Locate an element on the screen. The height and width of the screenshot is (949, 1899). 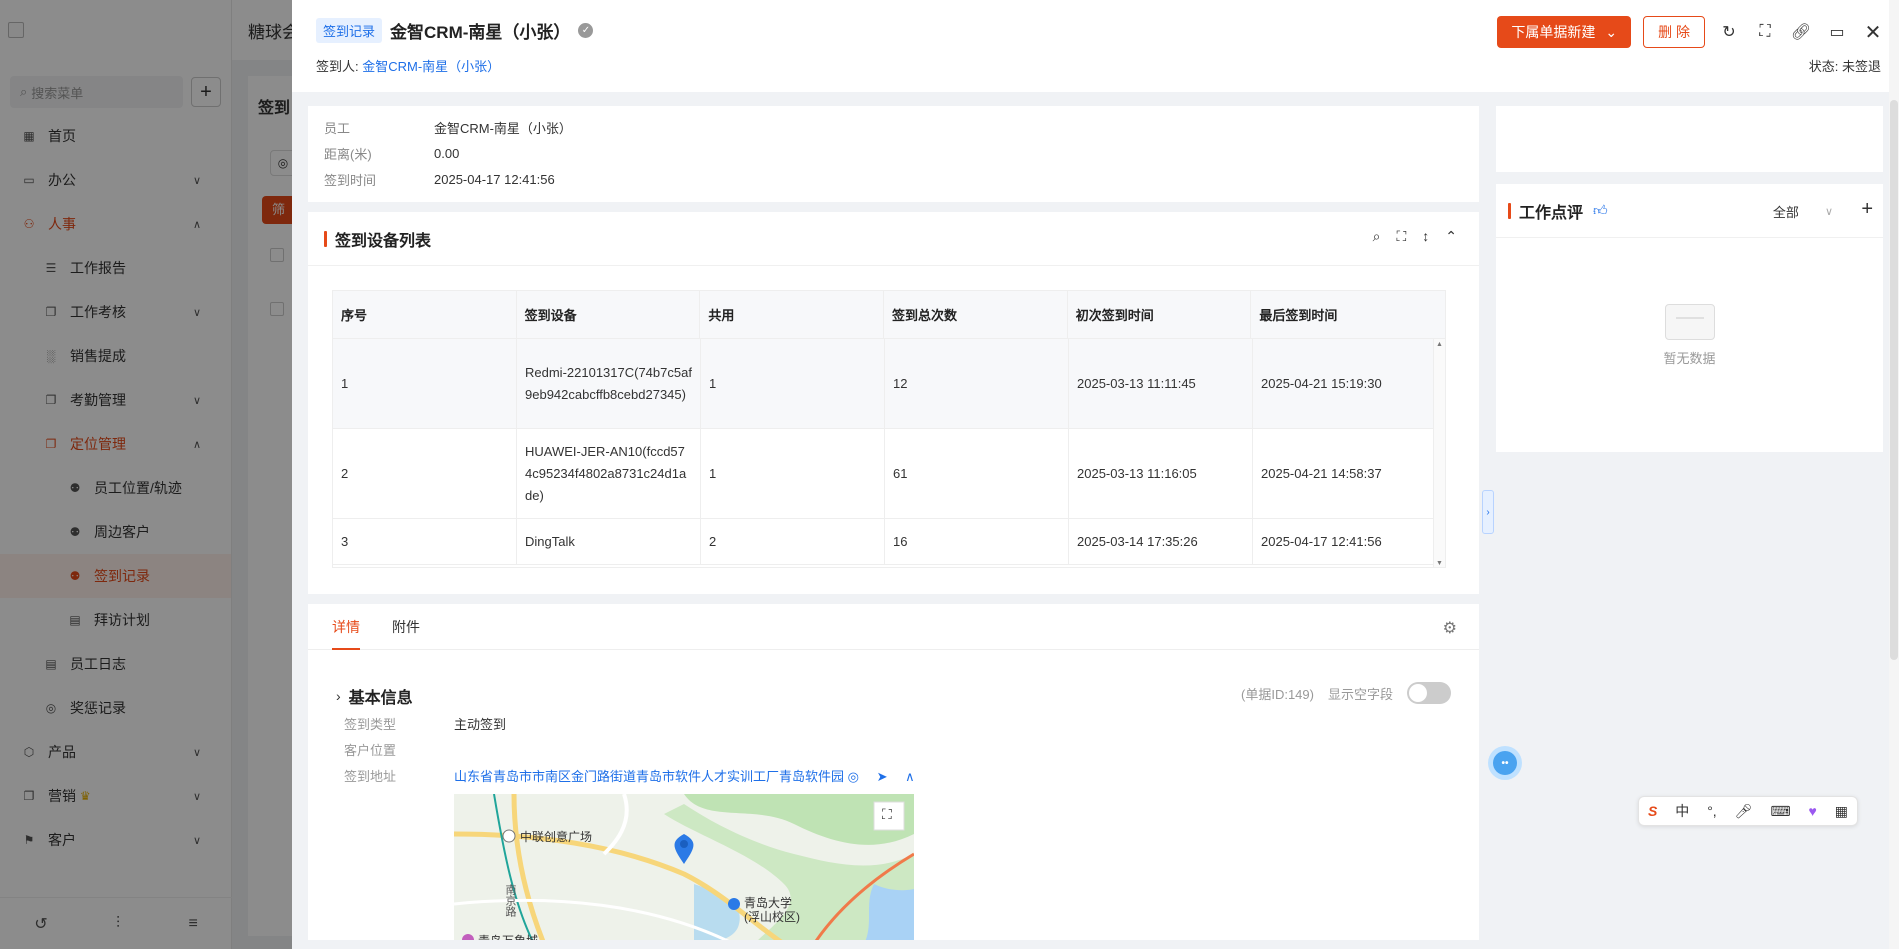
close-icon: ✕ is located at coordinates (1873, 32).